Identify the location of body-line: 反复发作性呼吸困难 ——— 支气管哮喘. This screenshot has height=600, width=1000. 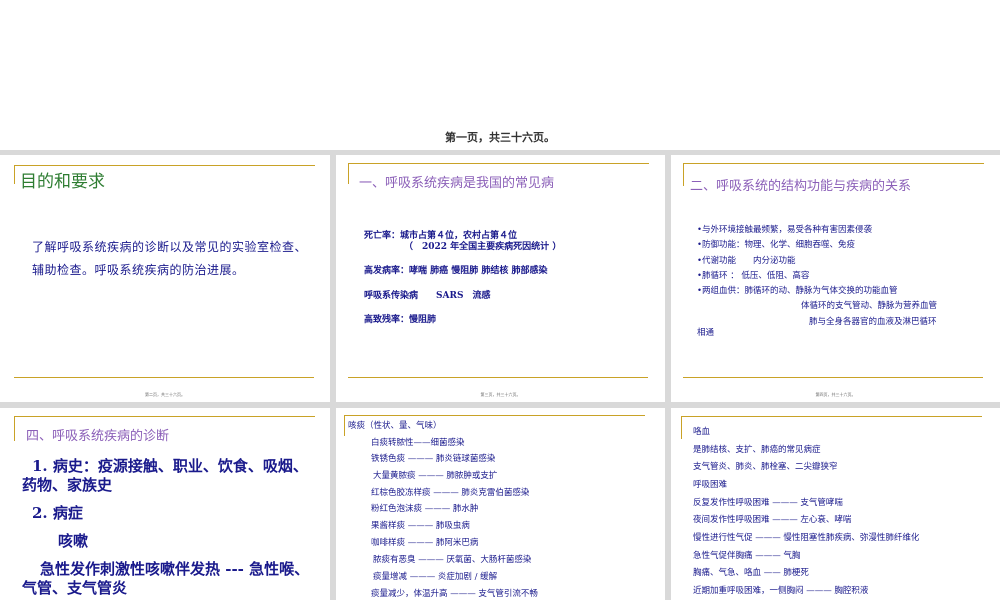
(768, 503).